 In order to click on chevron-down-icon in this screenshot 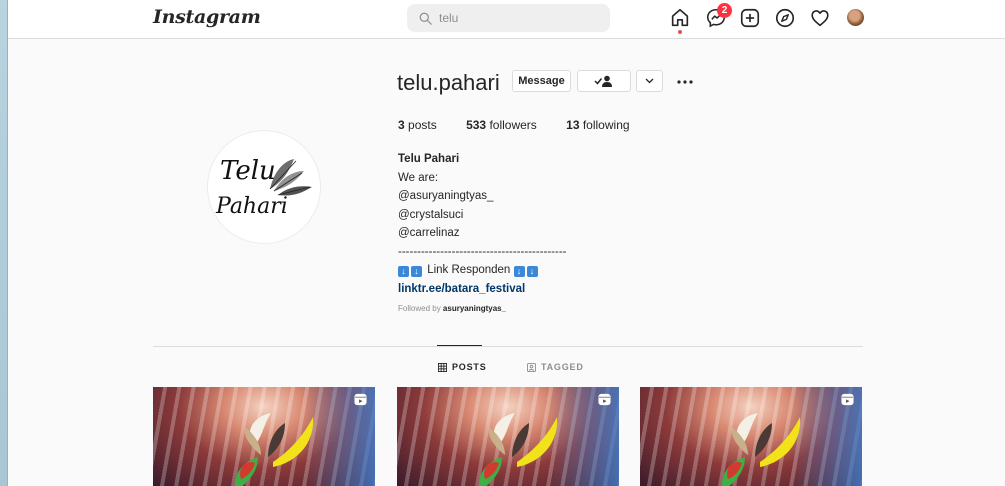, I will do `click(649, 81)`.